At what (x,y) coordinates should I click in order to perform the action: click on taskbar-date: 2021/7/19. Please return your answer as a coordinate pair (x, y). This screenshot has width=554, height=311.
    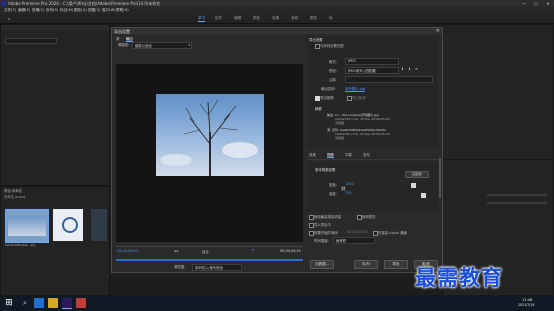
    Looking at the image, I should click on (526, 305).